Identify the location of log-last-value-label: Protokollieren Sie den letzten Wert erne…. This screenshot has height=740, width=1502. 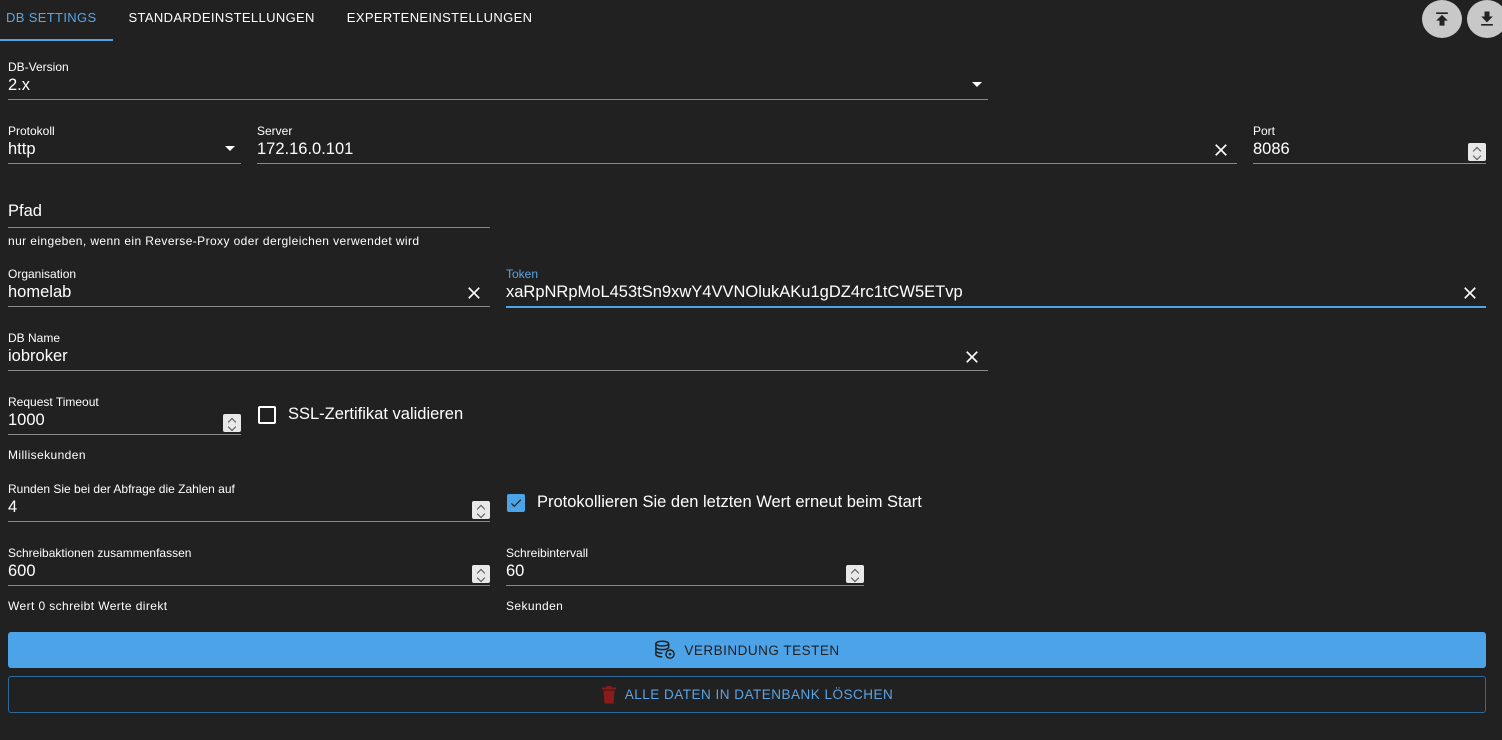
(729, 502).